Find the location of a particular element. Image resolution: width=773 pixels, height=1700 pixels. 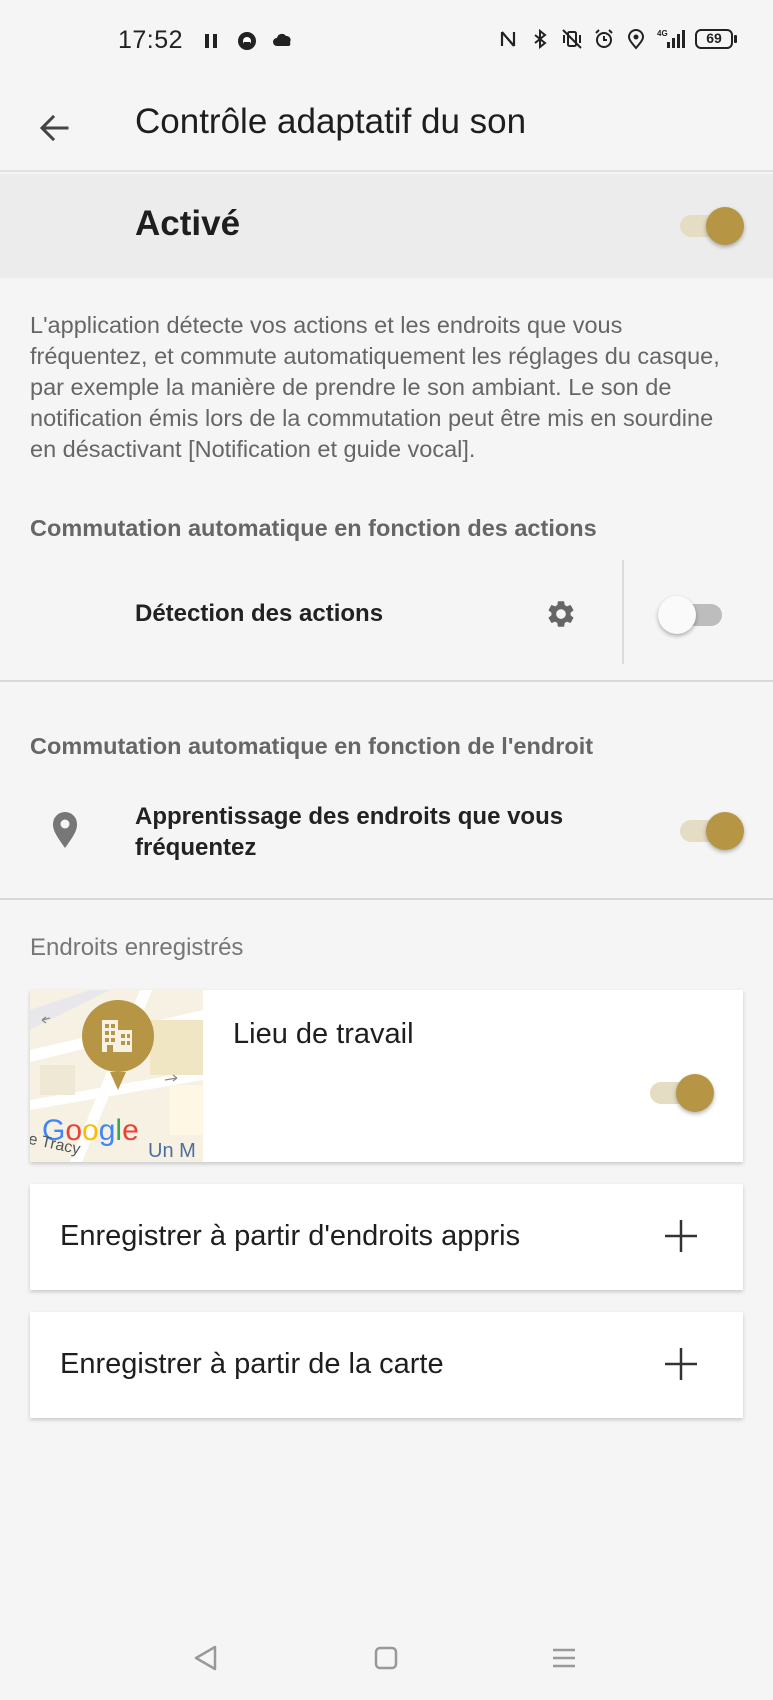

learn-places-label-line2: fréquentez is located at coordinates (196, 847).